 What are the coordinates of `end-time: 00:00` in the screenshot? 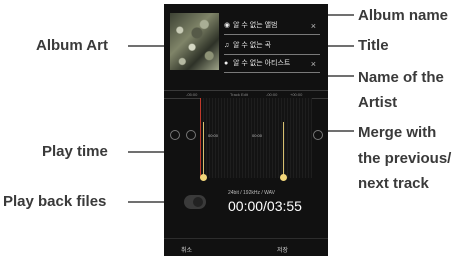 It's located at (257, 135).